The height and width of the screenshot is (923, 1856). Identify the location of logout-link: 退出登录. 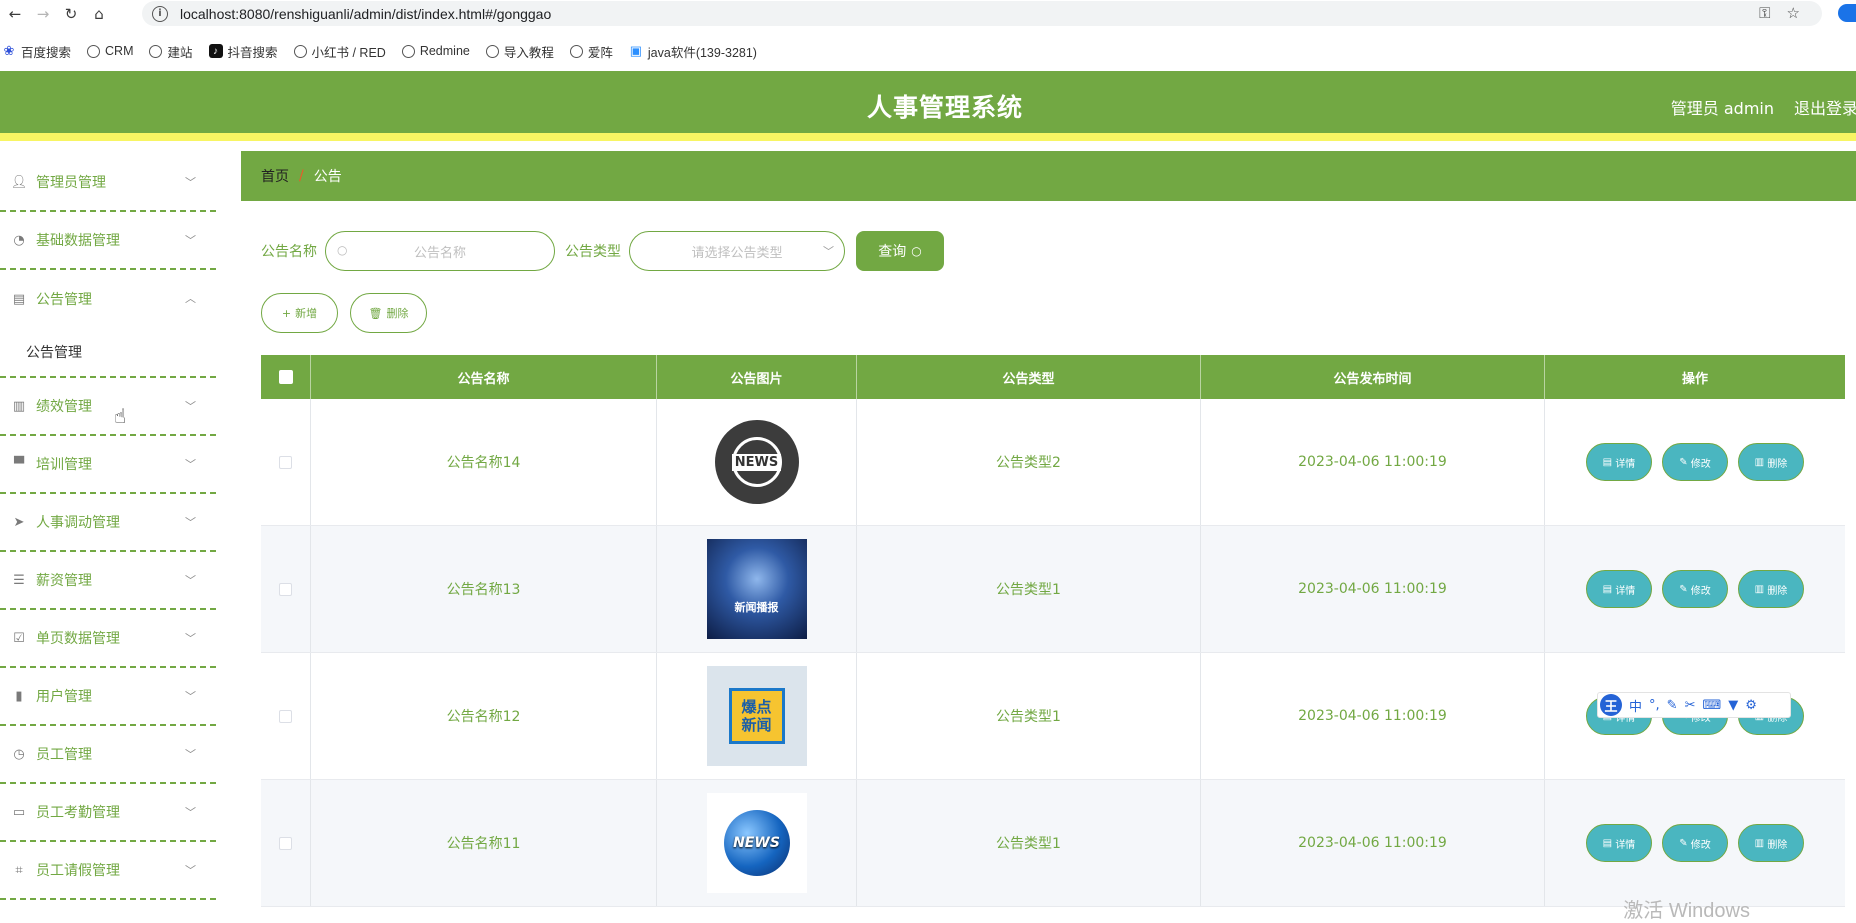
(1825, 107).